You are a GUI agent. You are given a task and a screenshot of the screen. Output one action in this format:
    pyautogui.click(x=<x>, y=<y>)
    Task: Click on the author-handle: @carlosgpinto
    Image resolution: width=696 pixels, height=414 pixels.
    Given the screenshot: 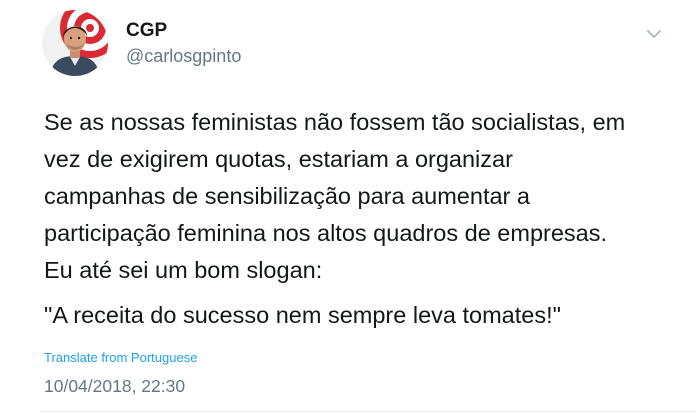 What is the action you would take?
    pyautogui.click(x=183, y=56)
    